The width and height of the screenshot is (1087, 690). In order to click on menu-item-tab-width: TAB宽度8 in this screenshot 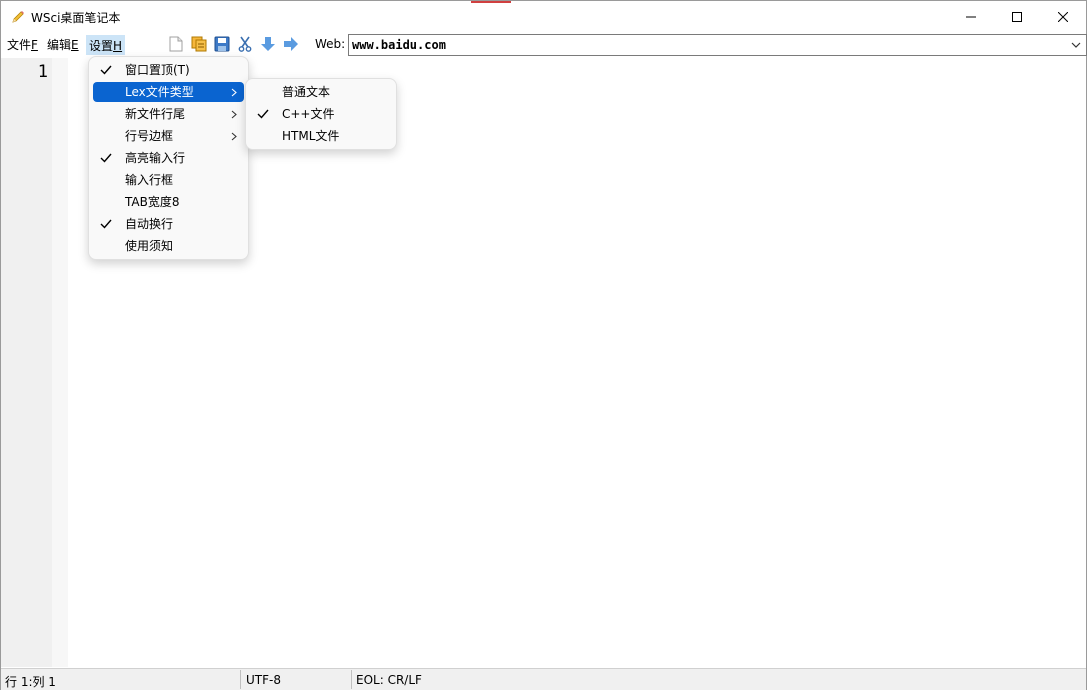, I will do `click(168, 202)`.